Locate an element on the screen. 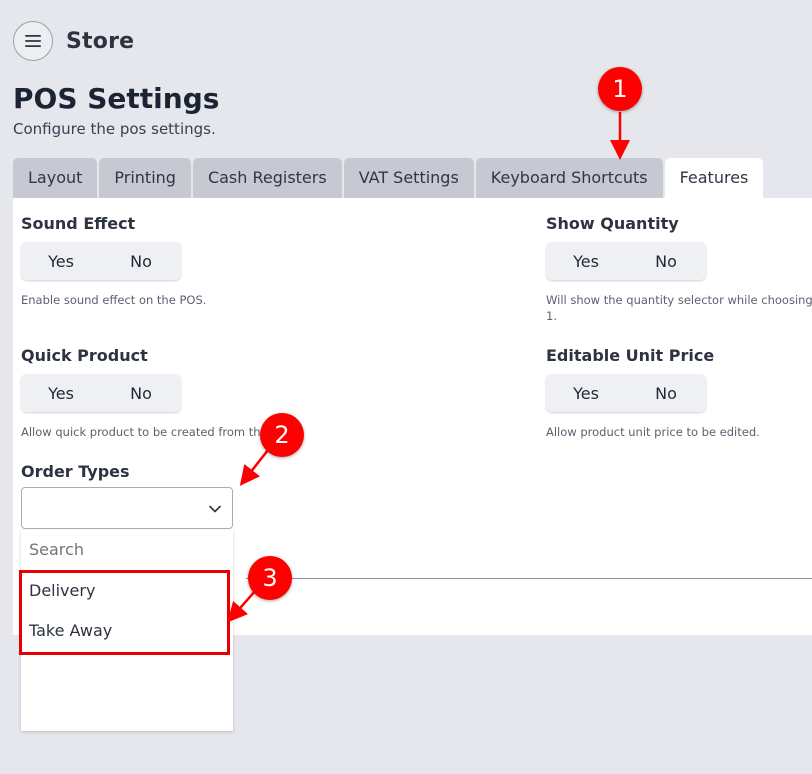 The height and width of the screenshot is (774, 812). sound-effect-toggle: Yes No is located at coordinates (101, 261).